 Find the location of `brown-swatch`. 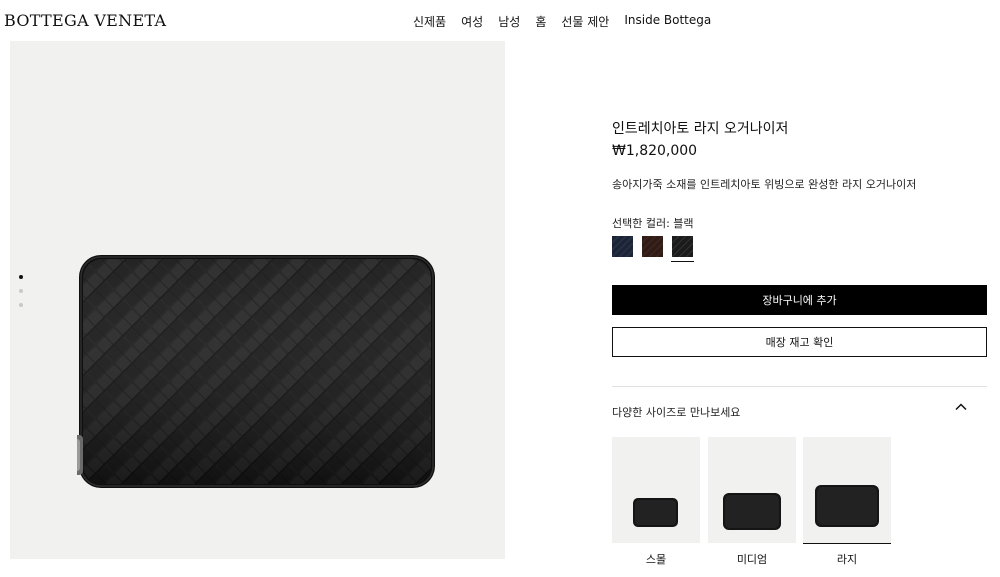

brown-swatch is located at coordinates (652, 246).